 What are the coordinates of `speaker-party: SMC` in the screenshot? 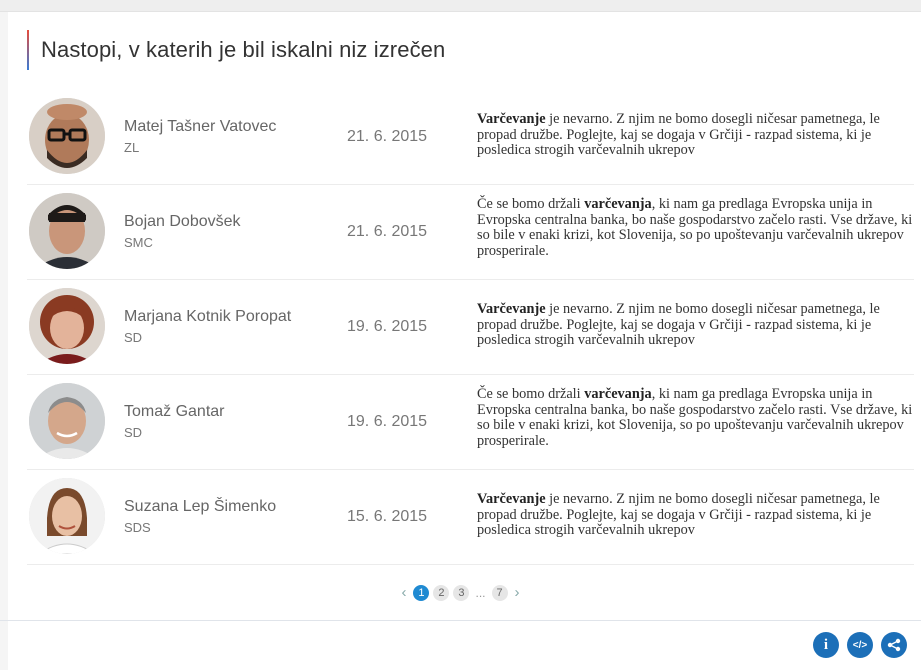 It's located at (138, 242).